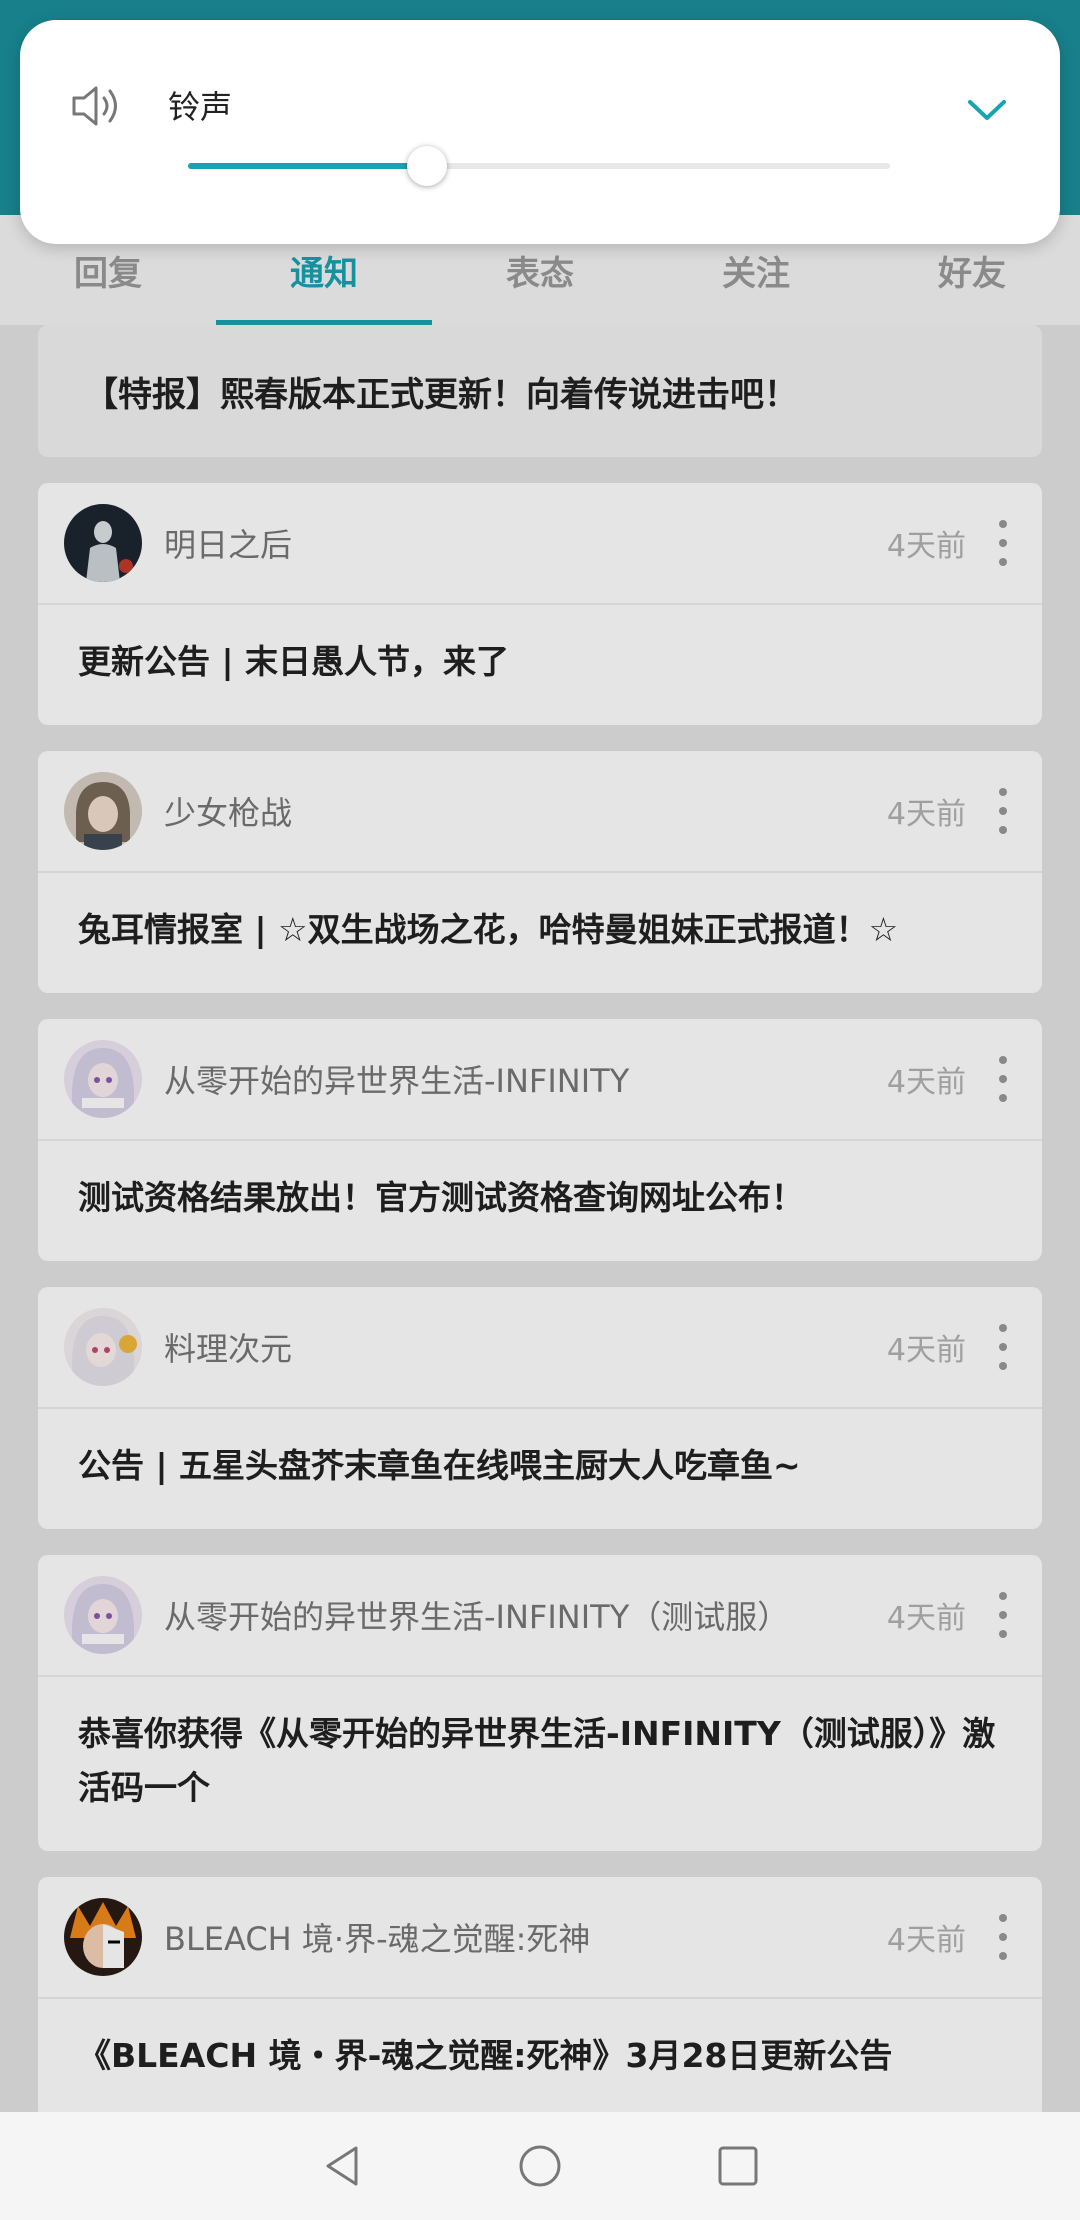 This screenshot has height=2220, width=1080. Describe the element at coordinates (540, 132) in the screenshot. I see `volume-dialog: 铃声` at that location.